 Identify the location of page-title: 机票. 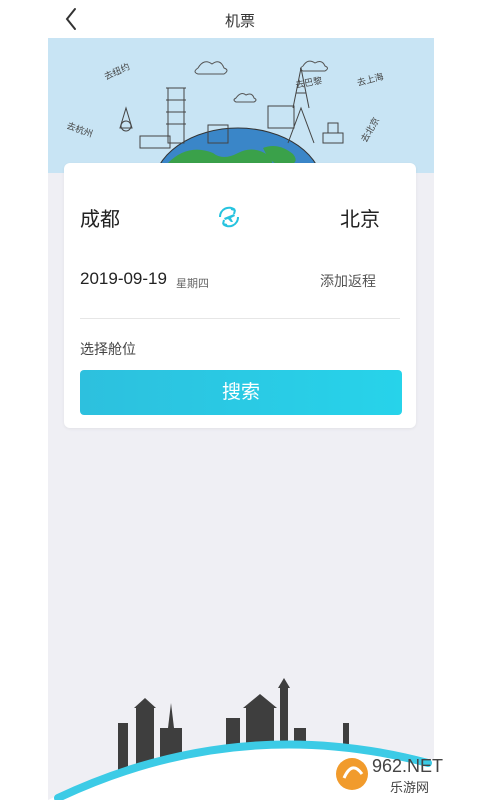
(239, 21).